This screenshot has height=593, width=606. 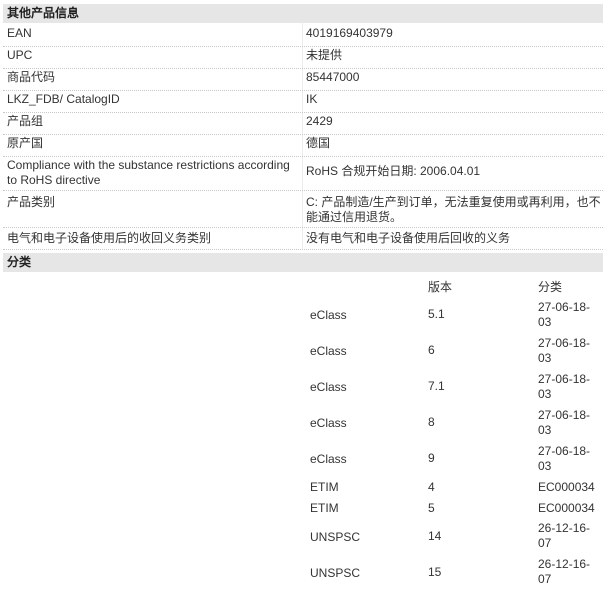 What do you see at coordinates (440, 287) in the screenshot?
I see `classification-col-version: 版本` at bounding box center [440, 287].